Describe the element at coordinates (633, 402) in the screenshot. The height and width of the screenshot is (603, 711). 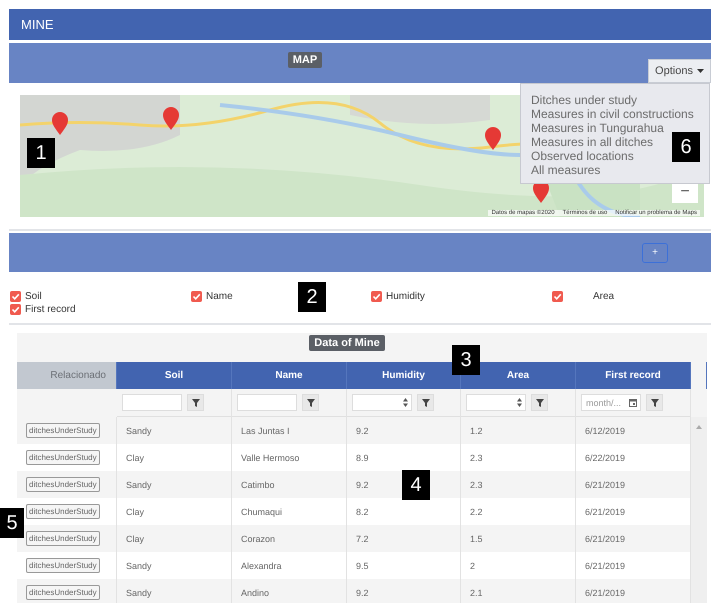
I see `calendar-icon` at that location.